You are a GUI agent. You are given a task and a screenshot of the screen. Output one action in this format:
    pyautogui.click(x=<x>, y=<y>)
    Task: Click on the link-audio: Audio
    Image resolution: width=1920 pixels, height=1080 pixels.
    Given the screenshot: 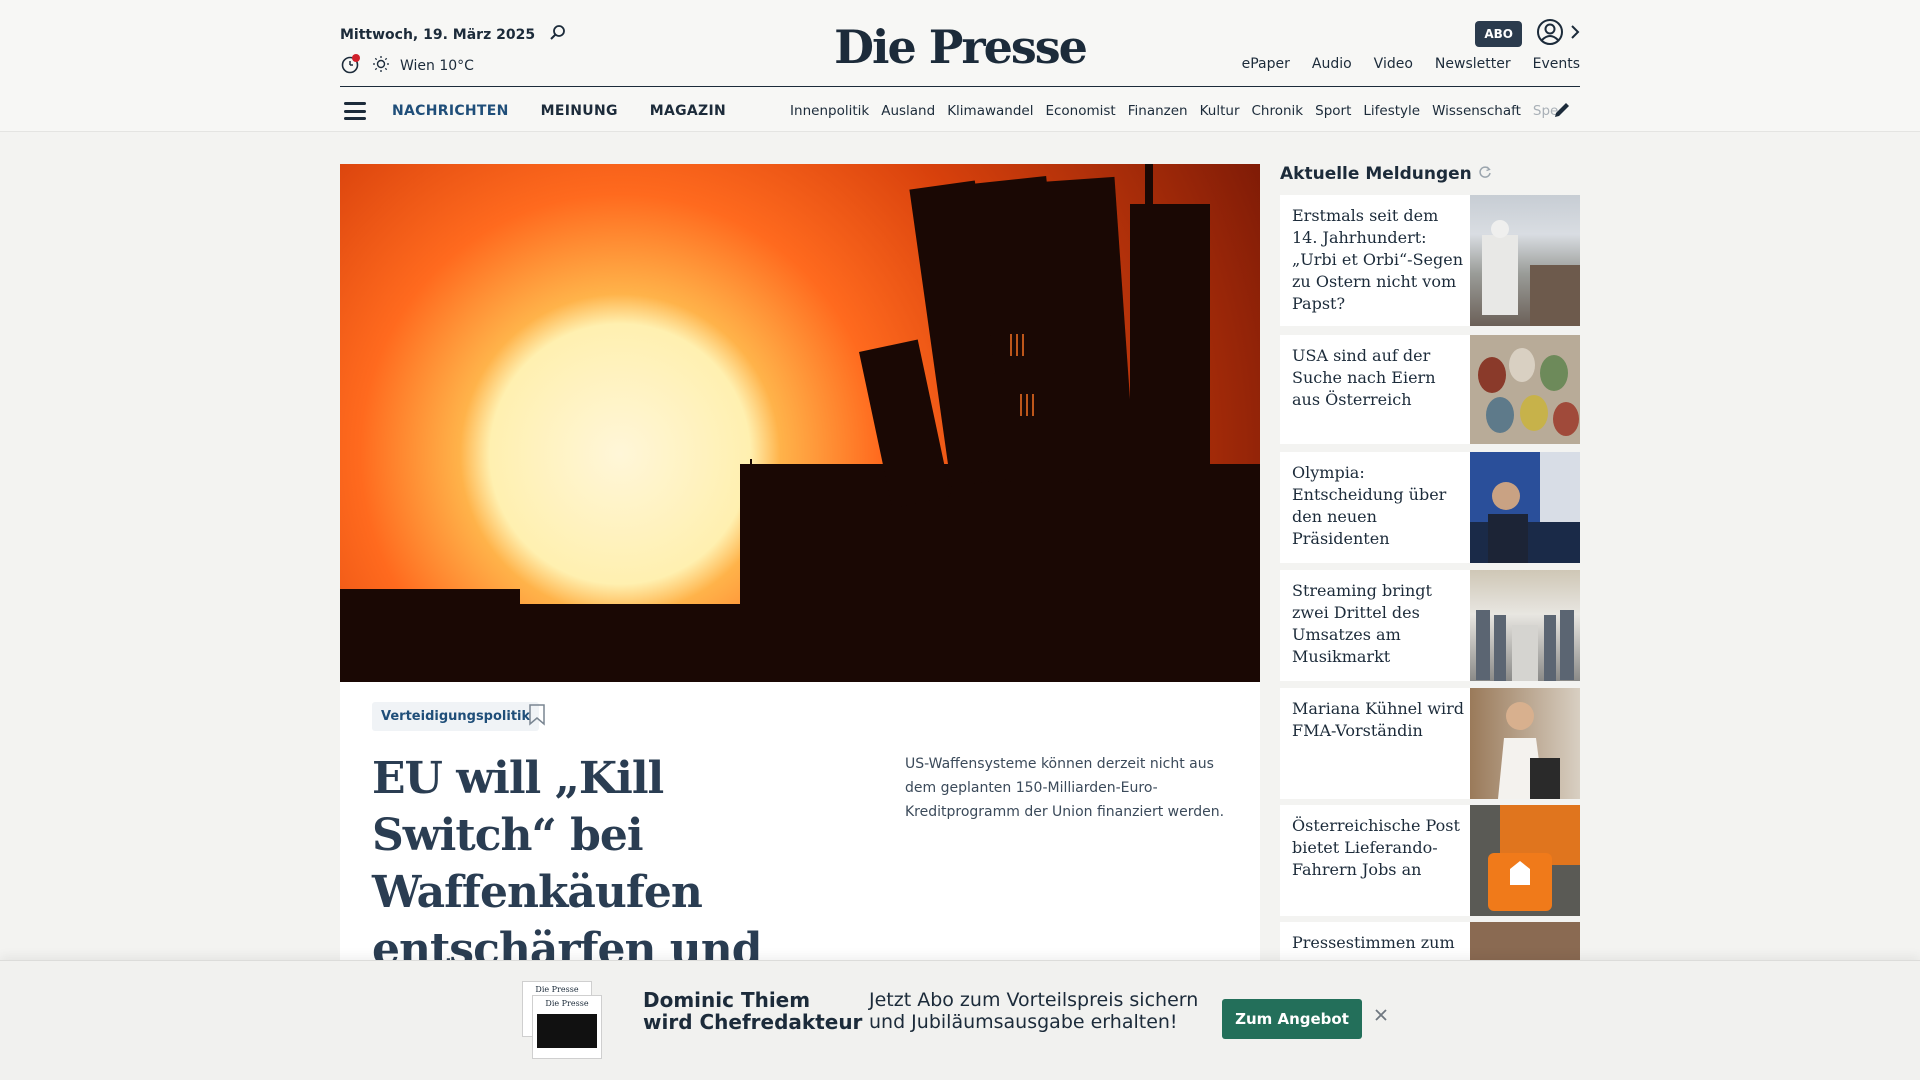 What is the action you would take?
    pyautogui.click(x=1332, y=64)
    